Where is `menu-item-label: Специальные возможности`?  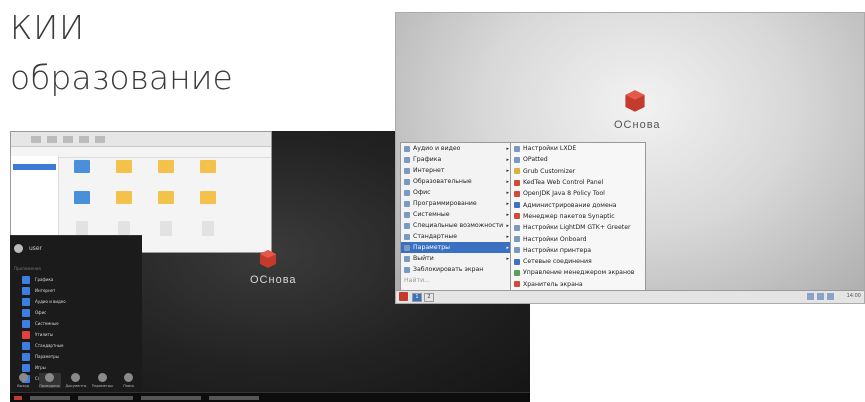 menu-item-label: Специальные возможности is located at coordinates (458, 225).